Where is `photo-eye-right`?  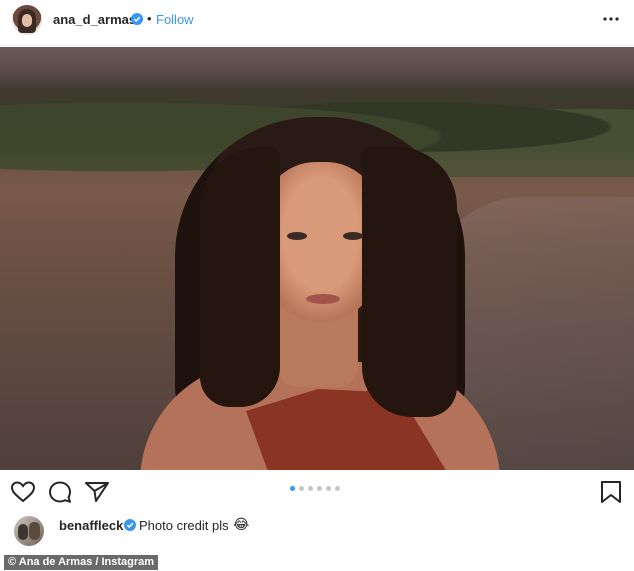 photo-eye-right is located at coordinates (353, 236).